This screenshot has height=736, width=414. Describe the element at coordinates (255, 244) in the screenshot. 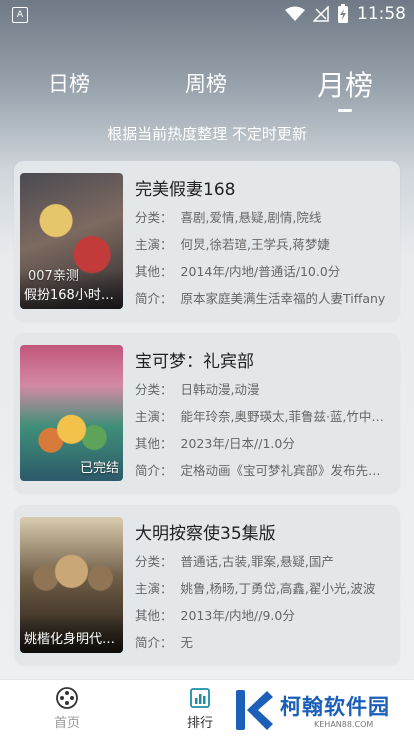

I see `cast-value: 何炅,徐若瑄,王学兵,蒋梦婕` at that location.